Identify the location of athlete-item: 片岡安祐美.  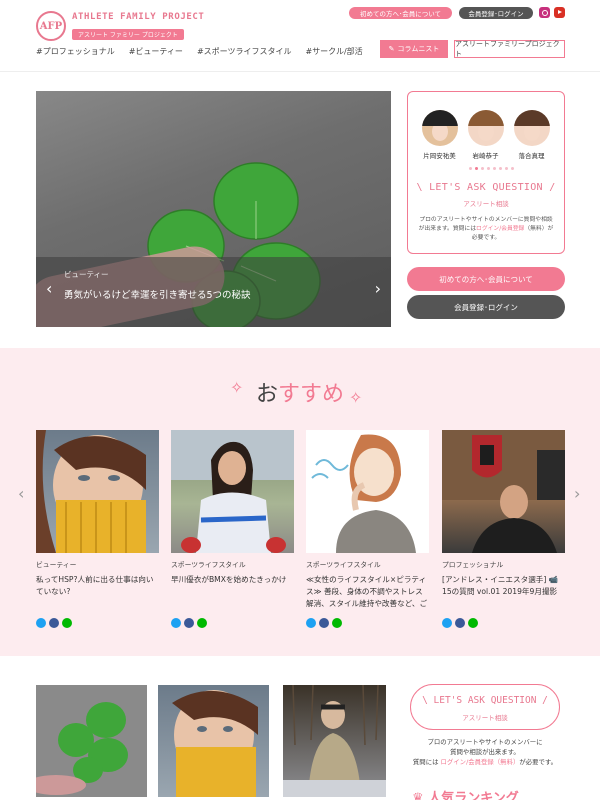
(439, 135).